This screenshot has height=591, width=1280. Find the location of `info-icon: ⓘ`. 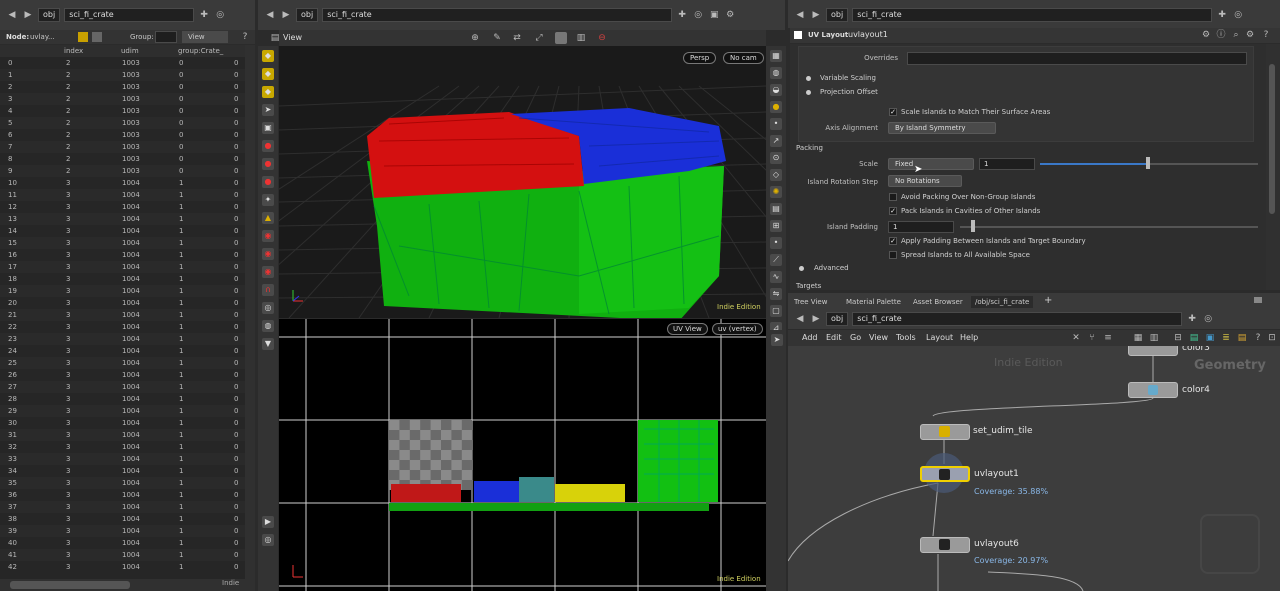

info-icon: ⓘ is located at coordinates (1221, 35).